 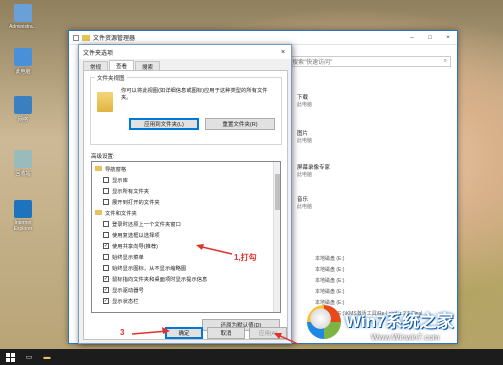 I want to click on task-view-icon: ▭, so click(x=29, y=357).